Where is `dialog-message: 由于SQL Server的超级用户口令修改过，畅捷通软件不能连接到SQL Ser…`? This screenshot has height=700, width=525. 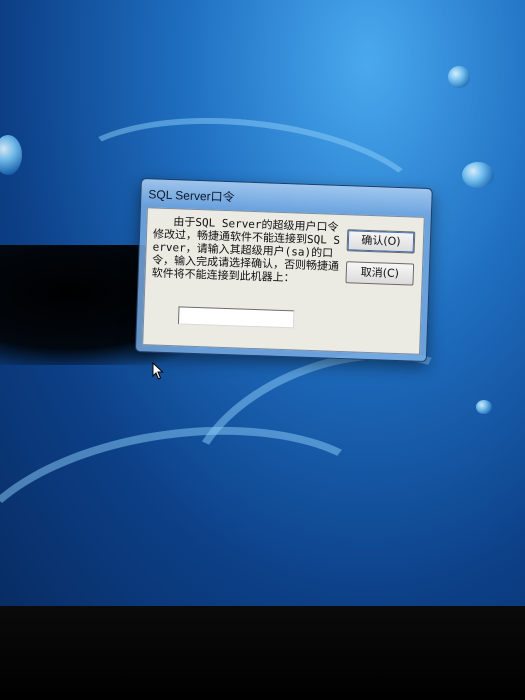 dialog-message: 由于SQL Server的超级用户口令修改过，畅捷通软件不能连接到SQL Ser… is located at coordinates (246, 249).